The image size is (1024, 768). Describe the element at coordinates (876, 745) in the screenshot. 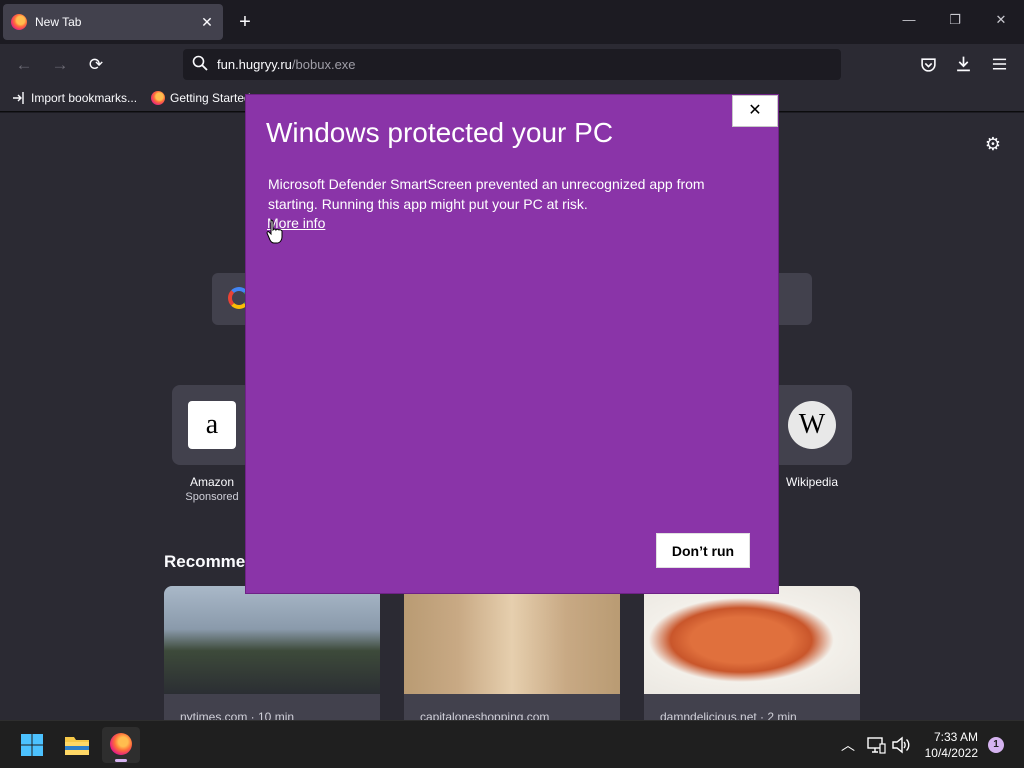

I see `network-icon` at that location.